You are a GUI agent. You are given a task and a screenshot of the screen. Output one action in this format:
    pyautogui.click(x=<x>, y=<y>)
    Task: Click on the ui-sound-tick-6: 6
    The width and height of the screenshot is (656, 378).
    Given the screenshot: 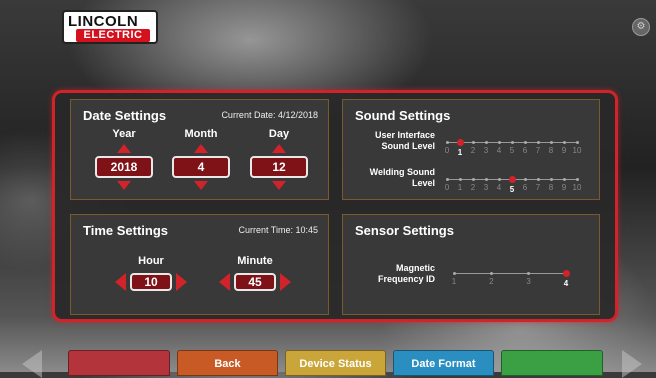 What is the action you would take?
    pyautogui.click(x=525, y=145)
    